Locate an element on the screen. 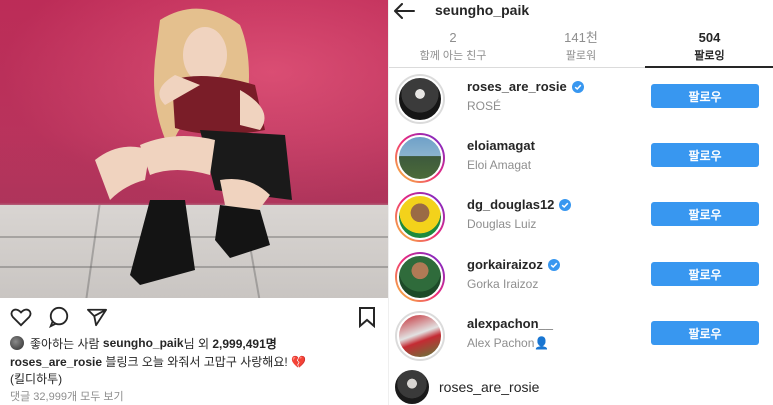 Image resolution: width=773 pixels, height=405 pixels. user-fullname: ROSÉ is located at coordinates (484, 106).